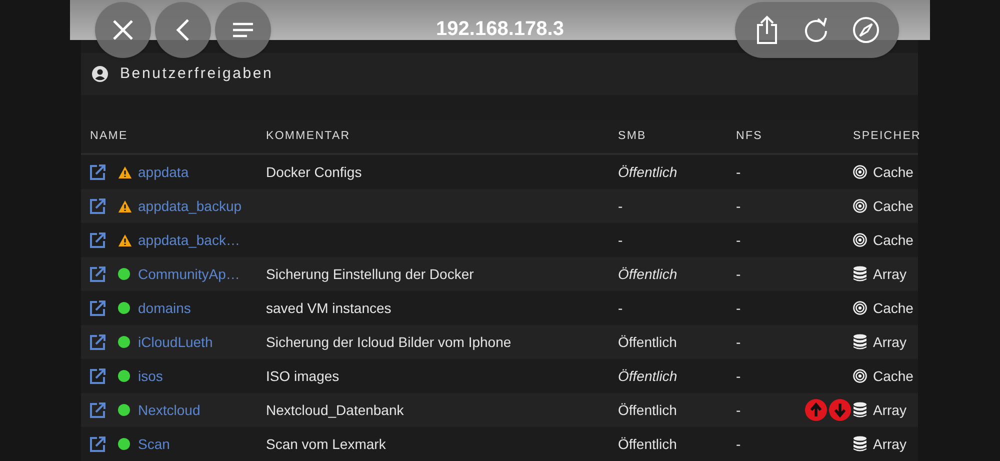 The height and width of the screenshot is (461, 1000). What do you see at coordinates (190, 206) in the screenshot?
I see `share-name-link: appdata_backup` at bounding box center [190, 206].